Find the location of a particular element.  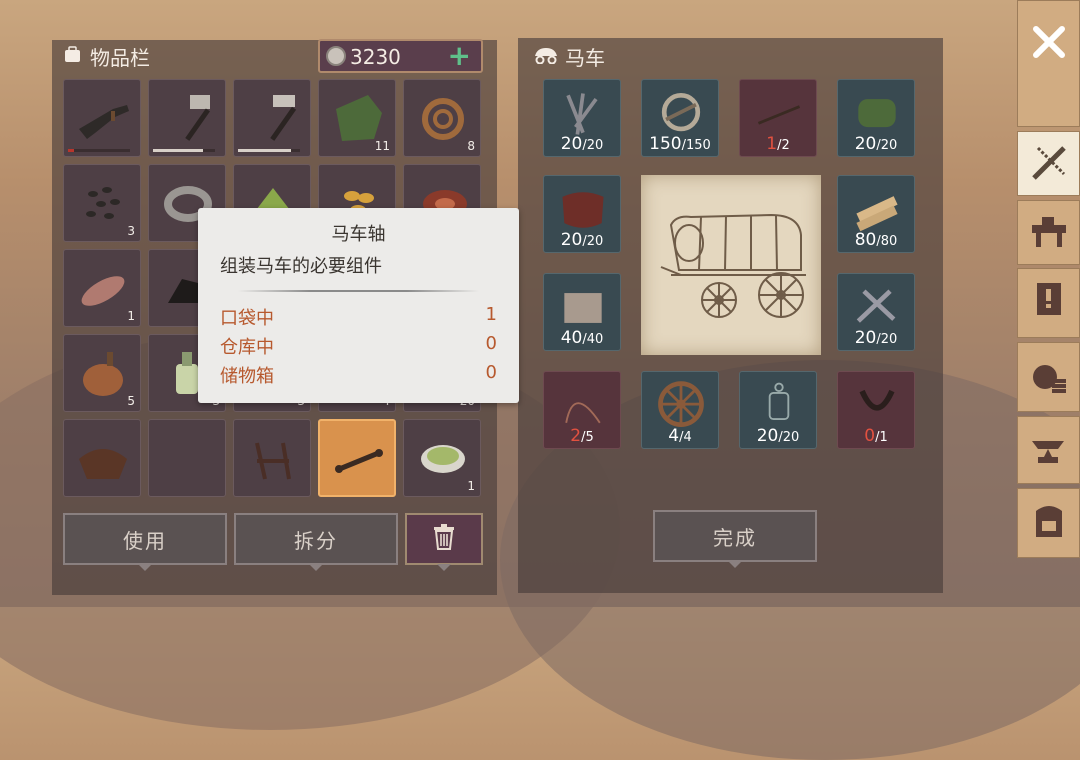

material-slot-wagon-axle: 1/2 is located at coordinates (778, 118).